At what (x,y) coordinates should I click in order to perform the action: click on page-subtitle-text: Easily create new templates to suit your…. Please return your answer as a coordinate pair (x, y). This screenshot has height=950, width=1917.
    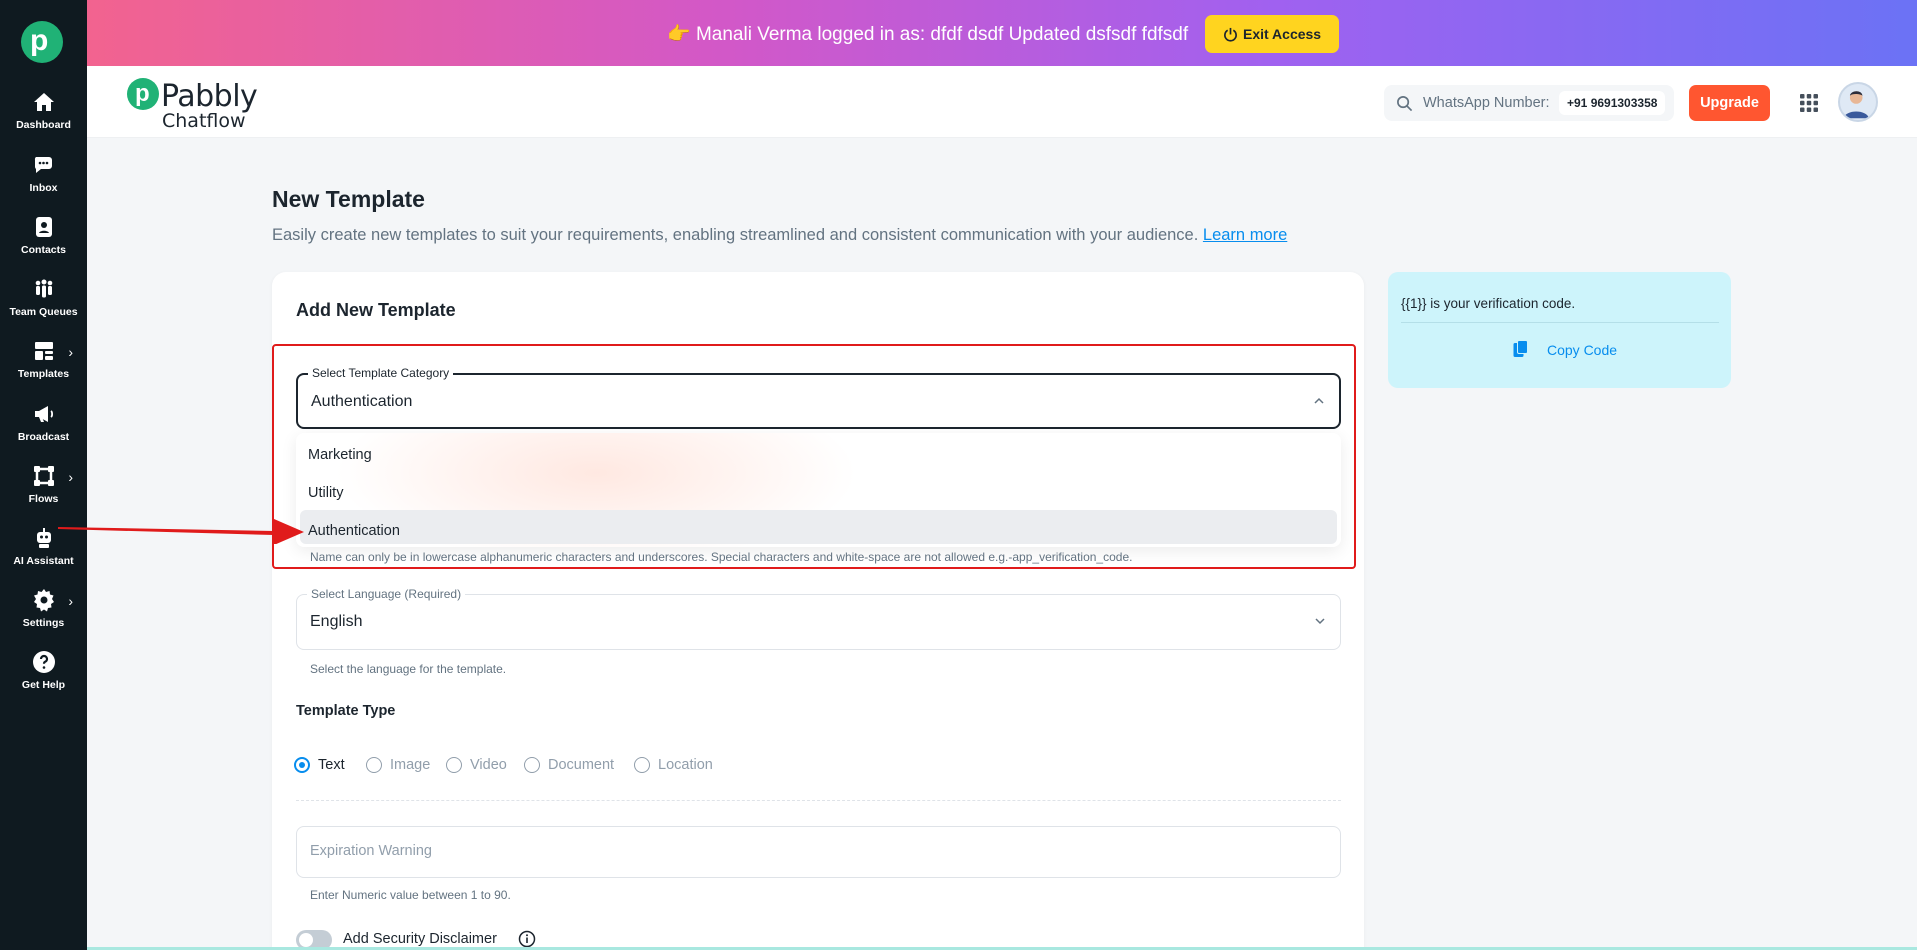
    Looking at the image, I should click on (735, 235).